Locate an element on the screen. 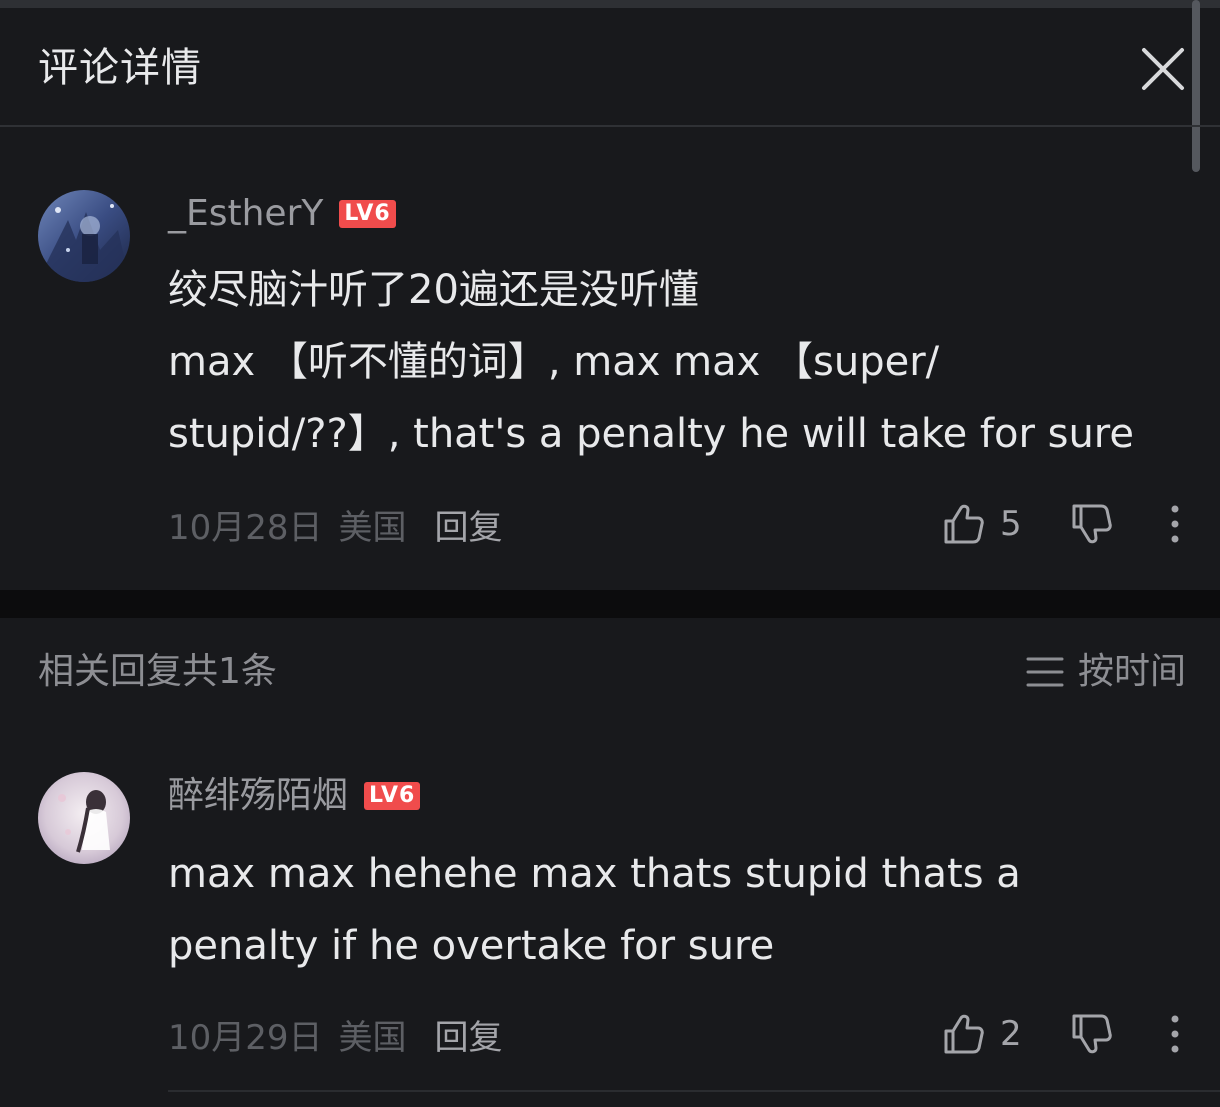 The image size is (1220, 1107). replies-count: 相关回复共1条 is located at coordinates (157, 671).